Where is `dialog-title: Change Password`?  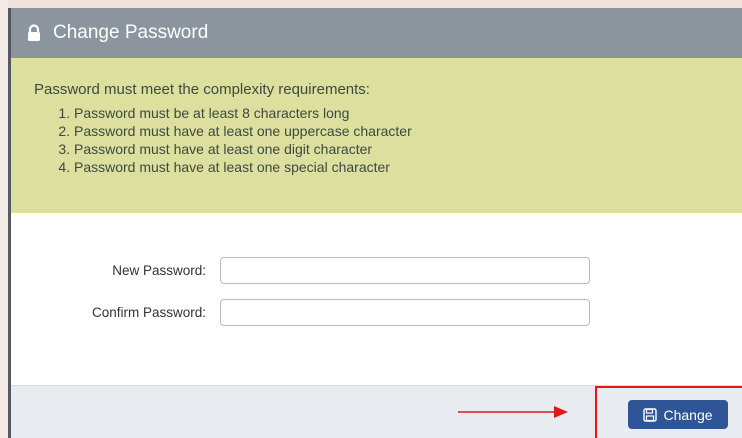 dialog-title: Change Password is located at coordinates (131, 32).